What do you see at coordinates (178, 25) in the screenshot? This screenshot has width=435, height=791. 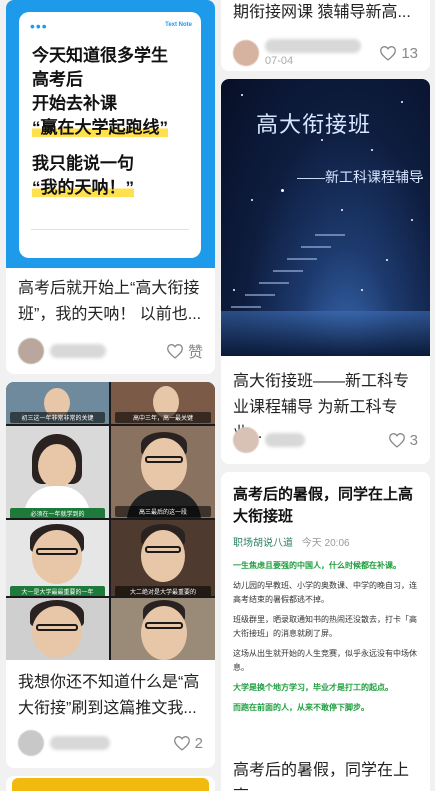 I see `note-tag: Text Note` at bounding box center [178, 25].